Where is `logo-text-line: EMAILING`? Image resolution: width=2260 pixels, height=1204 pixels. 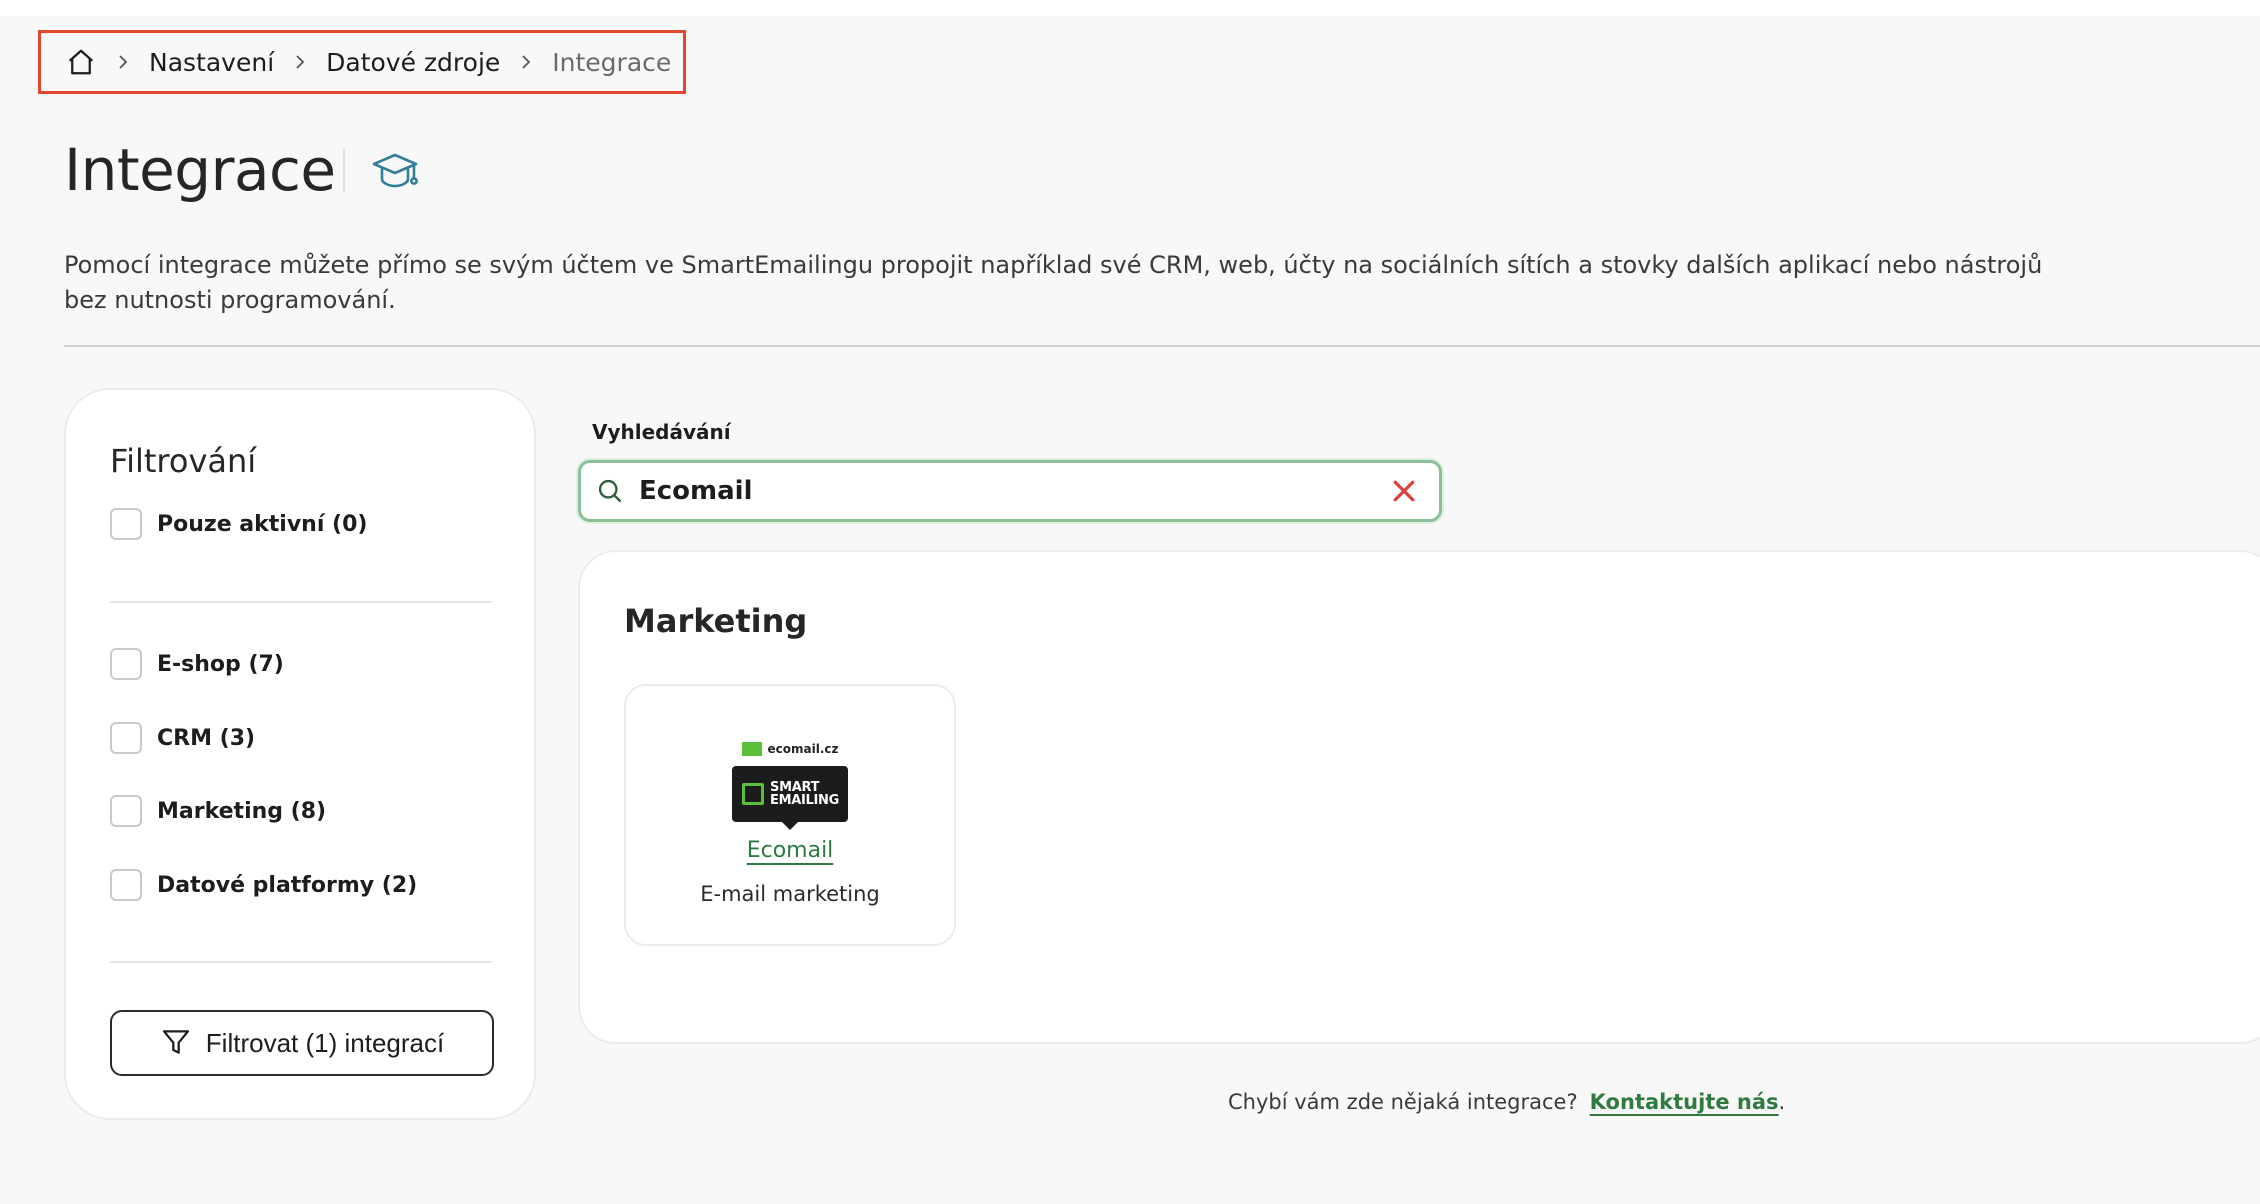
logo-text-line: EMAILING is located at coordinates (804, 800).